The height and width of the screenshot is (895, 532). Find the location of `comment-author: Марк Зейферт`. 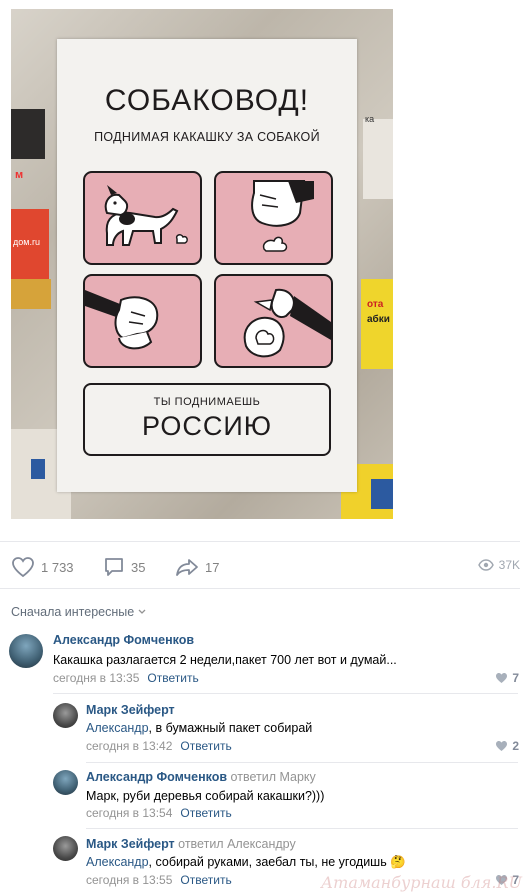

comment-author: Марк Зейферт is located at coordinates (130, 710).